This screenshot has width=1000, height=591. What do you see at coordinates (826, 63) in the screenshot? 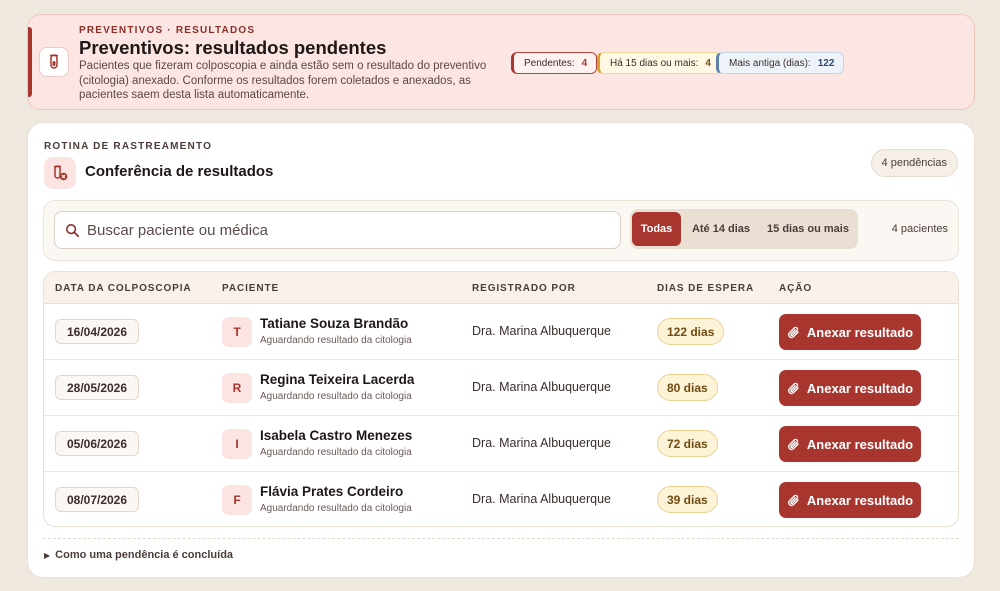
I see `stat-oldest-value: 122` at bounding box center [826, 63].